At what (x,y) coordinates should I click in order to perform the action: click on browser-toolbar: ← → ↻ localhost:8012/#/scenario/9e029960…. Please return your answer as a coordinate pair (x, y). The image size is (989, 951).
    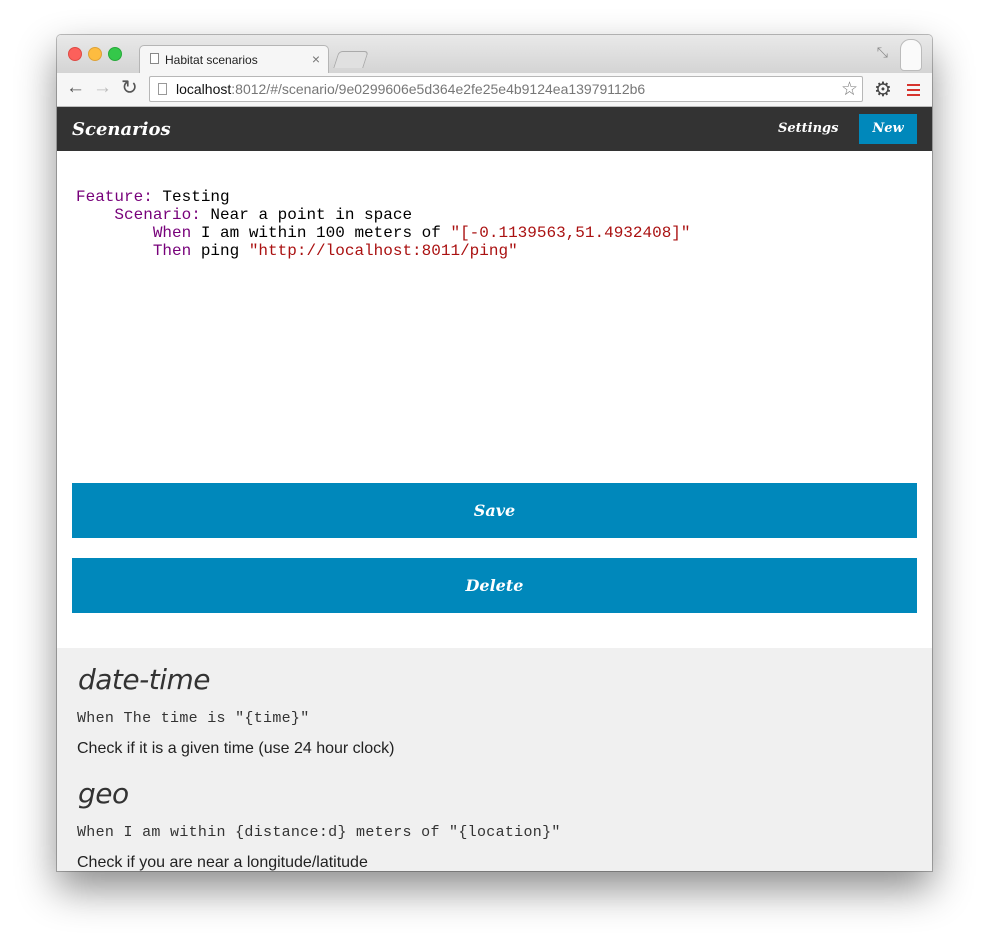
    Looking at the image, I should click on (494, 90).